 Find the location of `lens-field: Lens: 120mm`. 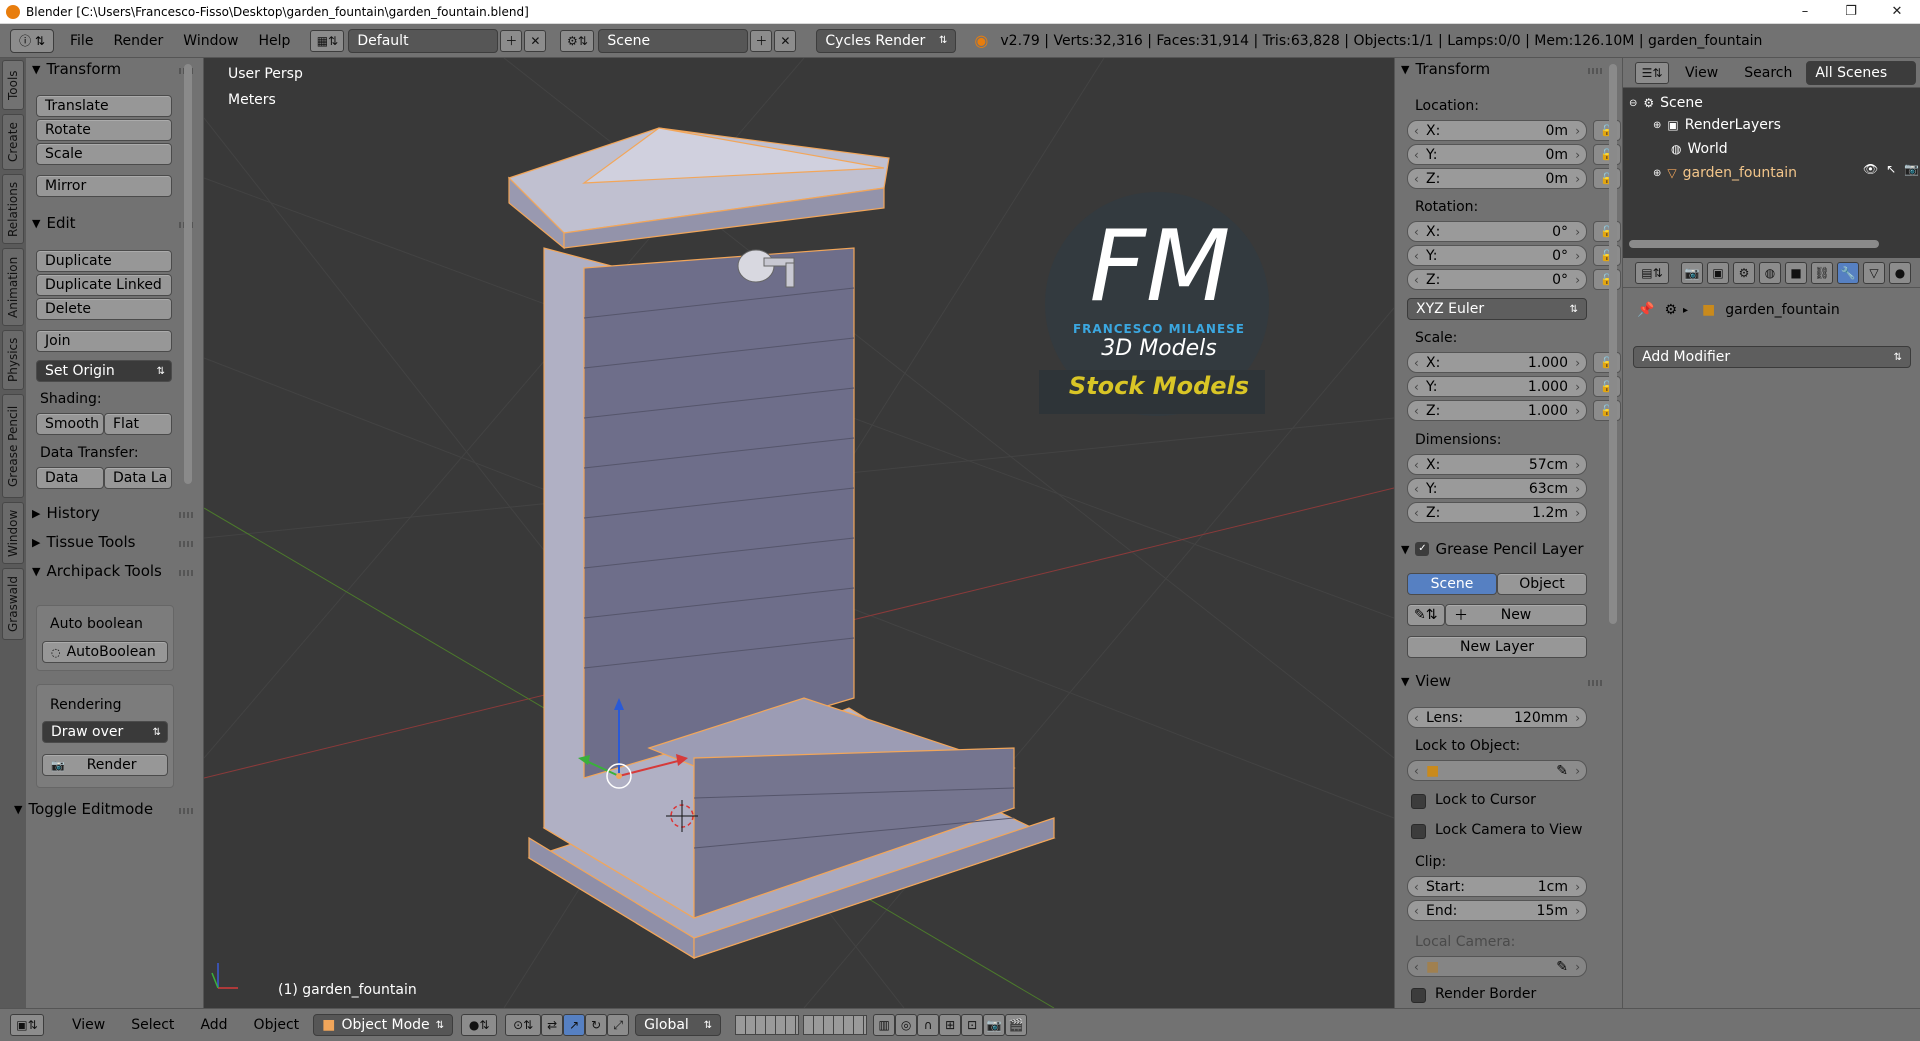

lens-field: Lens: 120mm is located at coordinates (1497, 717).